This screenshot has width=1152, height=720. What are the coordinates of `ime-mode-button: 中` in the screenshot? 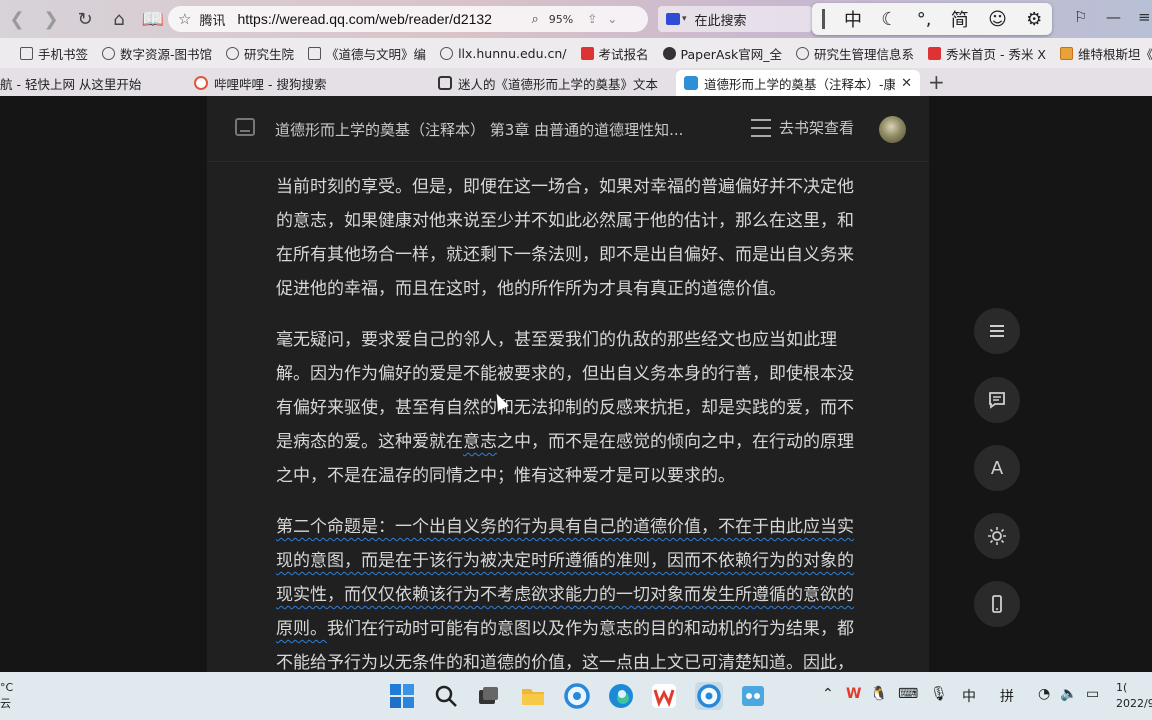 It's located at (853, 19).